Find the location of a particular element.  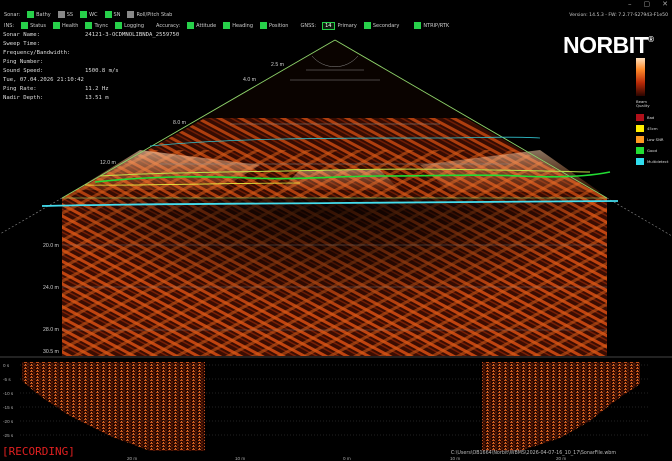

legend-item: Bad is located at coordinates (652, 117).